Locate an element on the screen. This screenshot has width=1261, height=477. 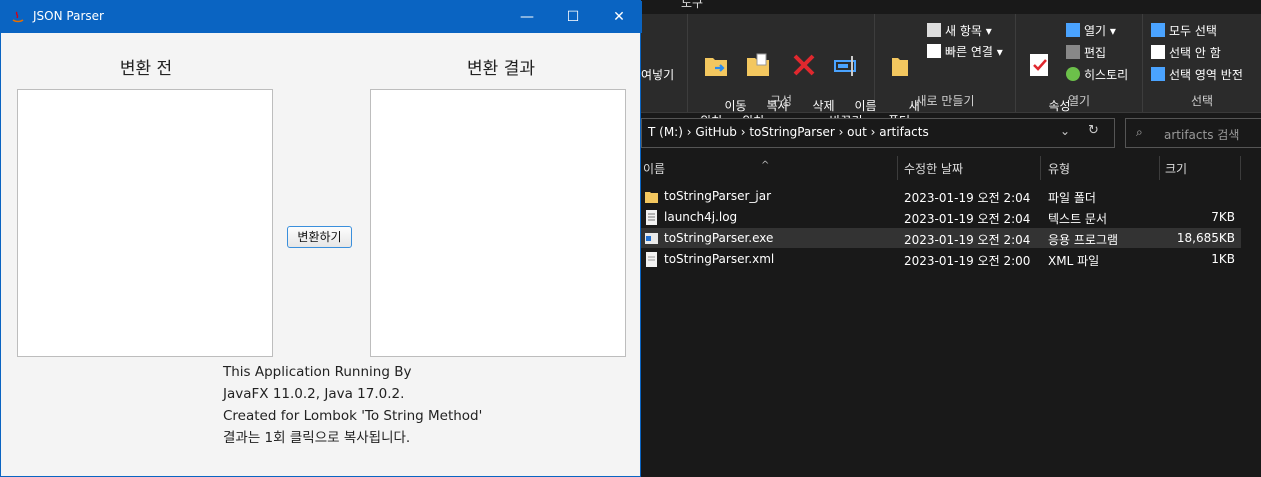
new-group-label: 새로 만들기 is located at coordinates (945, 101).